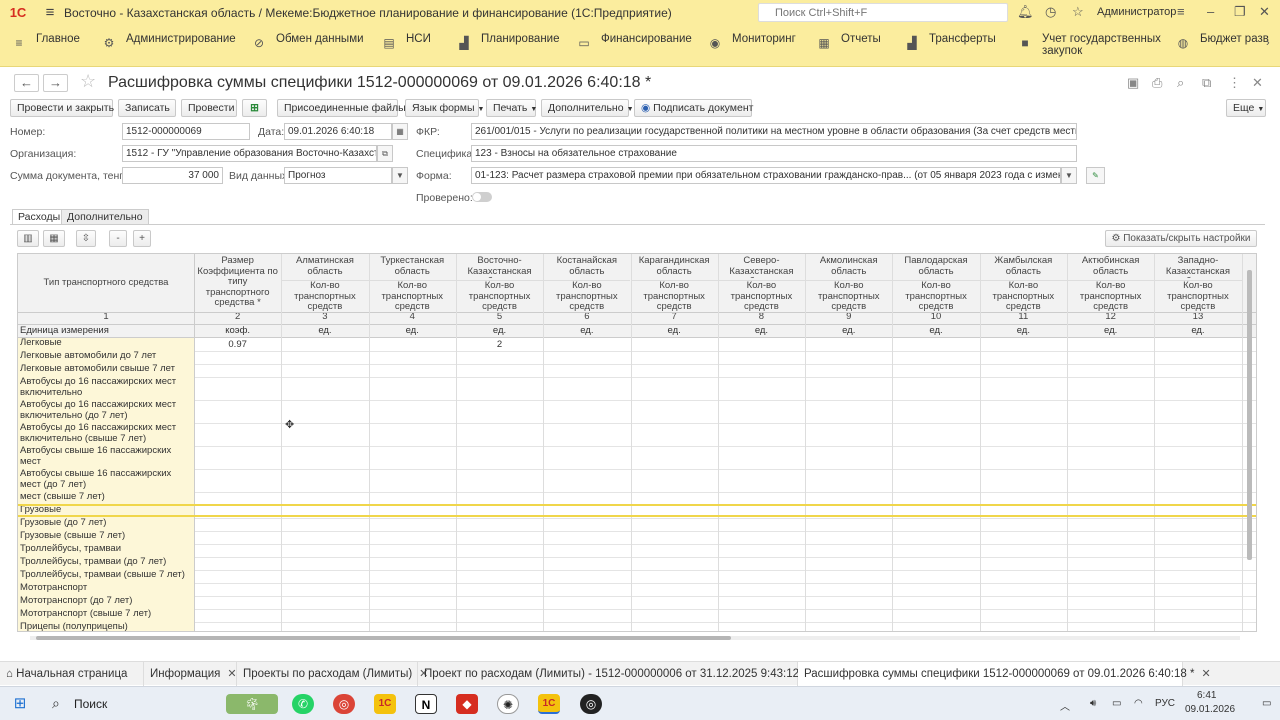 The height and width of the screenshot is (720, 1280). What do you see at coordinates (106, 589) in the screenshot?
I see `row-label: Мототранспорт` at bounding box center [106, 589].